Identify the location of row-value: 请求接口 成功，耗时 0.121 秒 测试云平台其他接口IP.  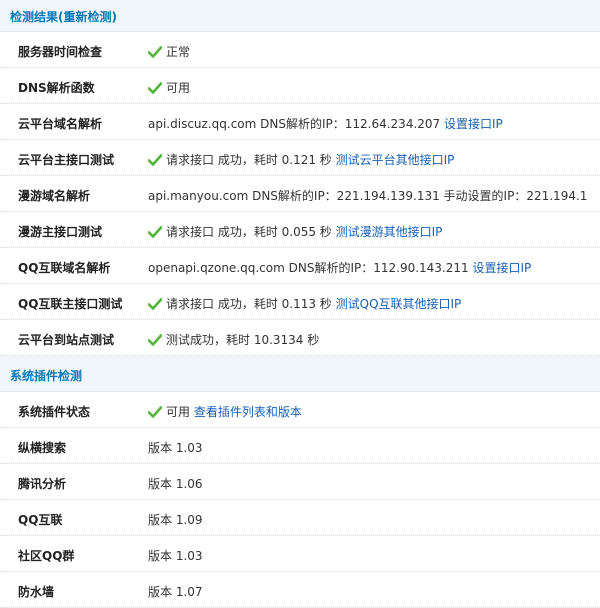
(301, 159).